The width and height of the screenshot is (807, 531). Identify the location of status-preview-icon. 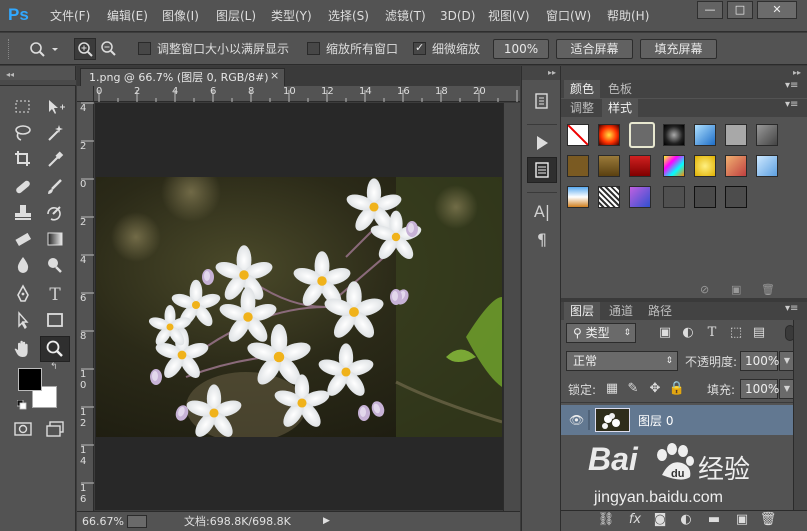
(137, 521).